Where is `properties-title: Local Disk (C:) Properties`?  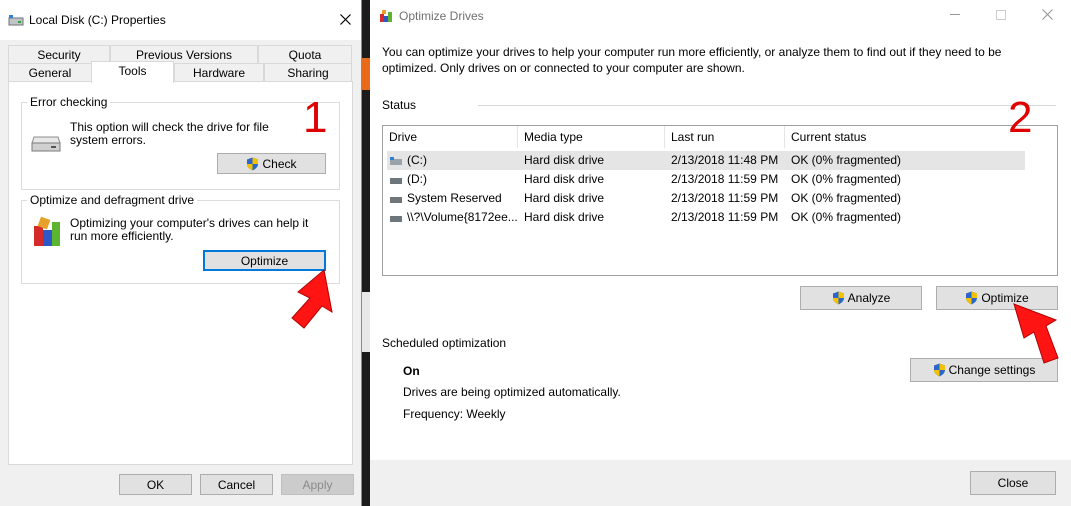
properties-title: Local Disk (C:) Properties is located at coordinates (97, 20).